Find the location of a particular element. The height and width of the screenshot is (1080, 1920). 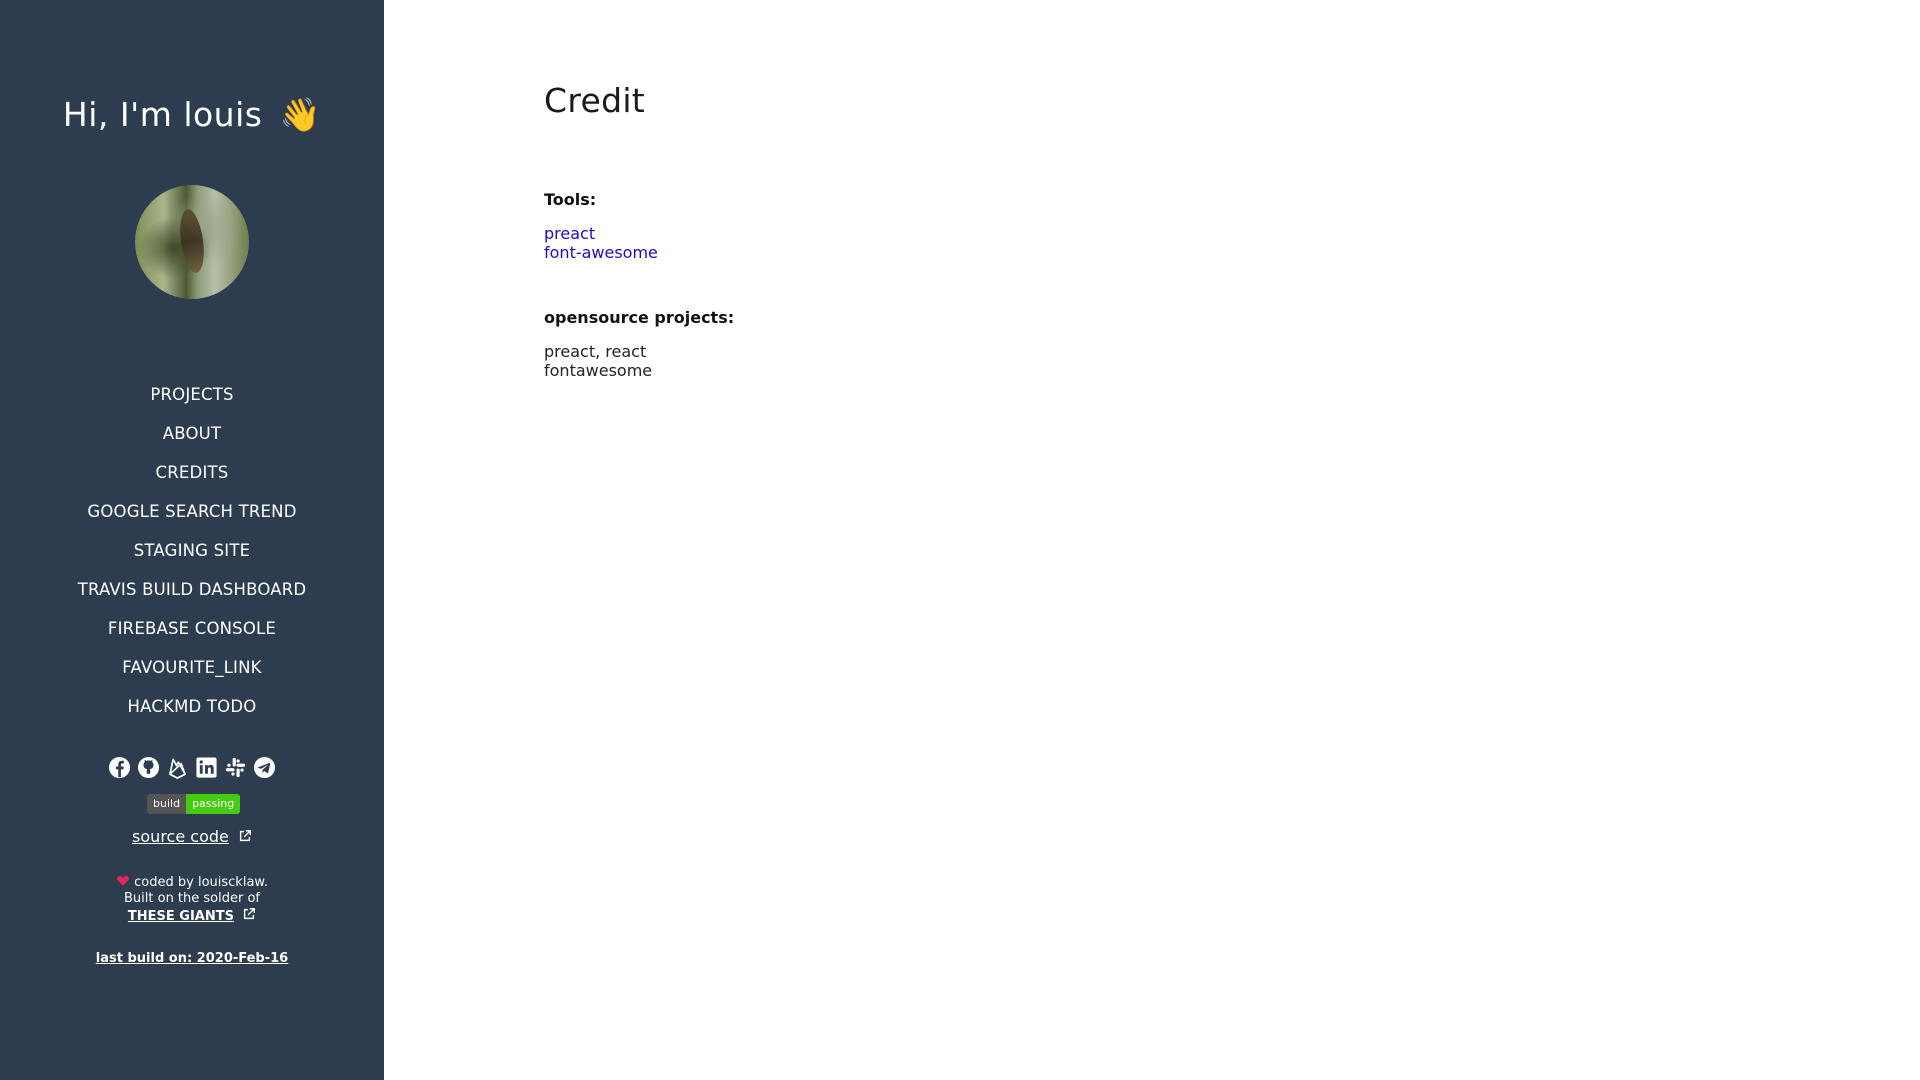

social-links is located at coordinates (192, 767).